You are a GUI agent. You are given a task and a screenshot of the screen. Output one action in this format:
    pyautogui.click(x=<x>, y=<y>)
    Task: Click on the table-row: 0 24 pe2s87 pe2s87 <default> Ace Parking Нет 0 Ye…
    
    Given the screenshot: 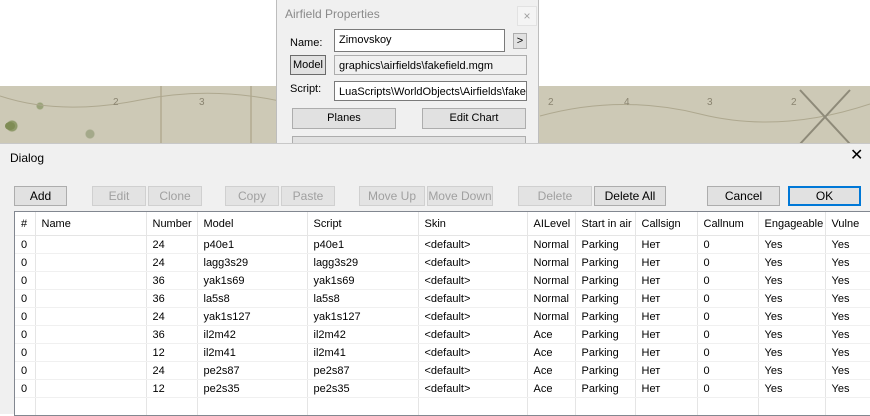 What is the action you would take?
    pyautogui.click(x=442, y=370)
    